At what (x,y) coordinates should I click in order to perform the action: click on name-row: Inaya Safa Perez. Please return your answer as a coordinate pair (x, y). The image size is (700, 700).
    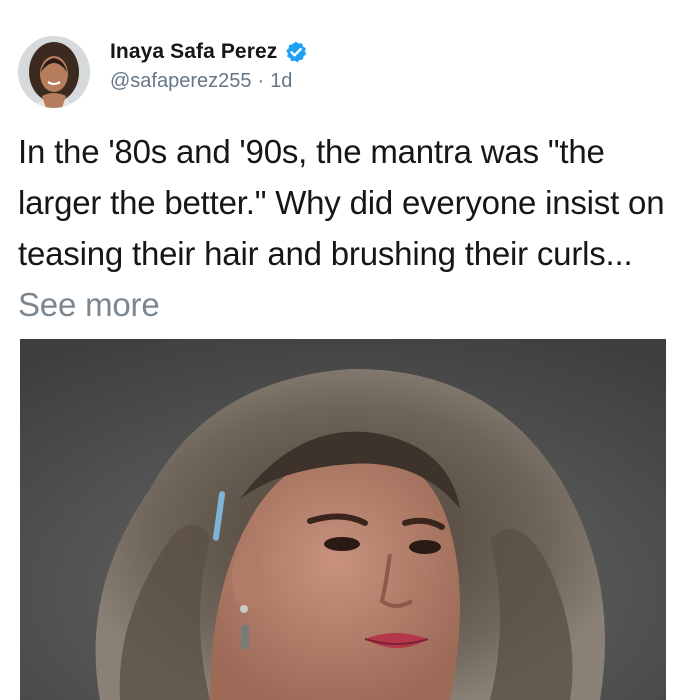
    Looking at the image, I should click on (209, 52).